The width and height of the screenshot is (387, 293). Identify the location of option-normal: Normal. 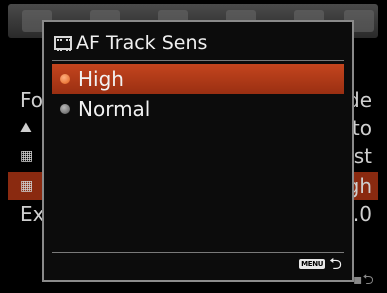
(198, 109).